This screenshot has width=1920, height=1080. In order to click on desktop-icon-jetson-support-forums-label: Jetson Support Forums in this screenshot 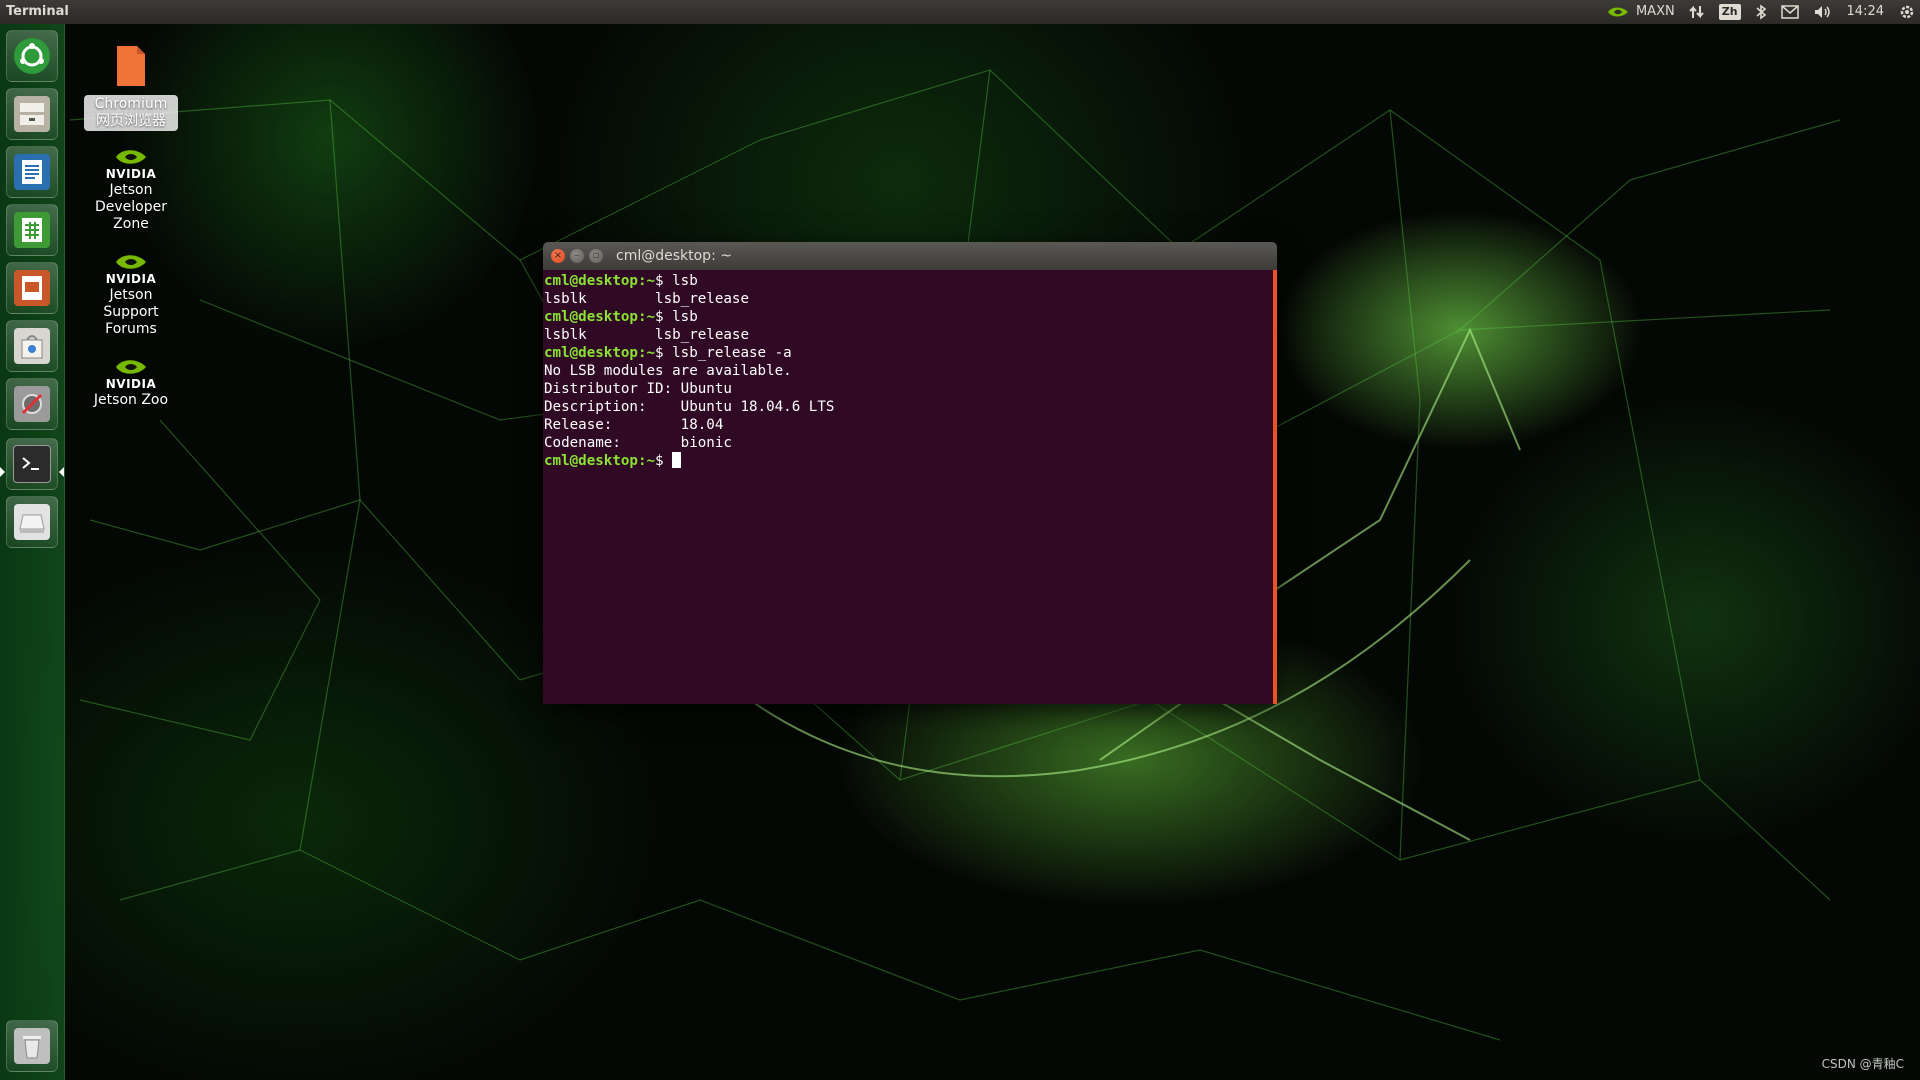, I will do `click(131, 312)`.